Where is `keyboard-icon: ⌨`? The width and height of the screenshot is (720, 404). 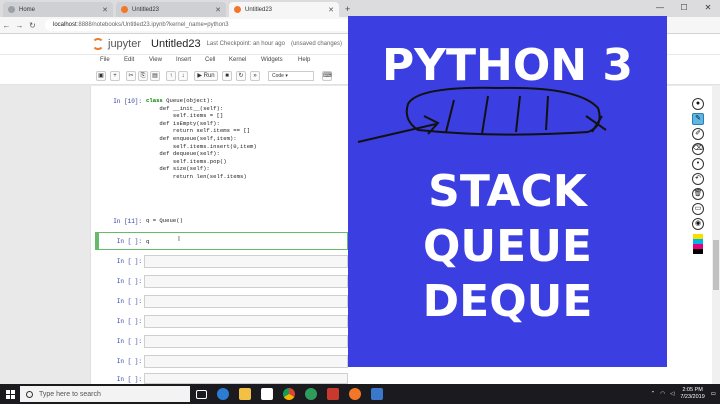
keyboard-icon: ⌨ is located at coordinates (327, 76).